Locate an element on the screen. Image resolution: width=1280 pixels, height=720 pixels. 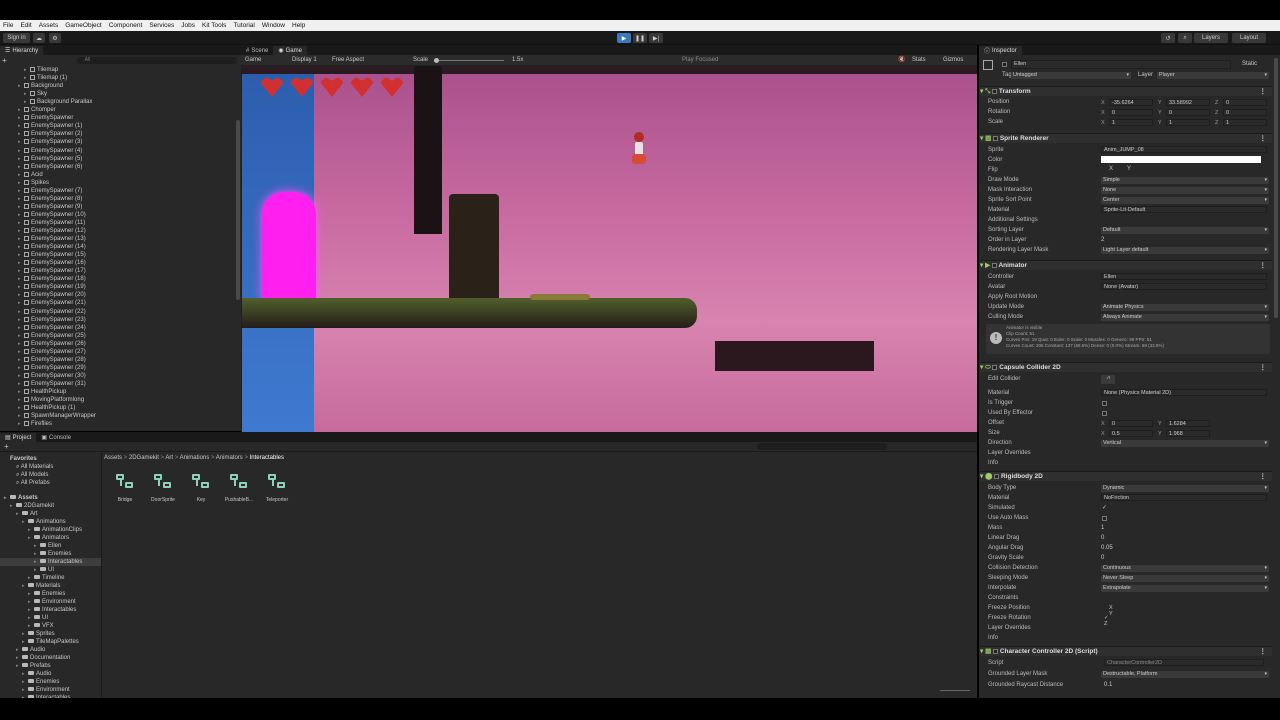
hierarchy-item: ▸ EnemySpawner (22) is located at coordinates (117, 312).